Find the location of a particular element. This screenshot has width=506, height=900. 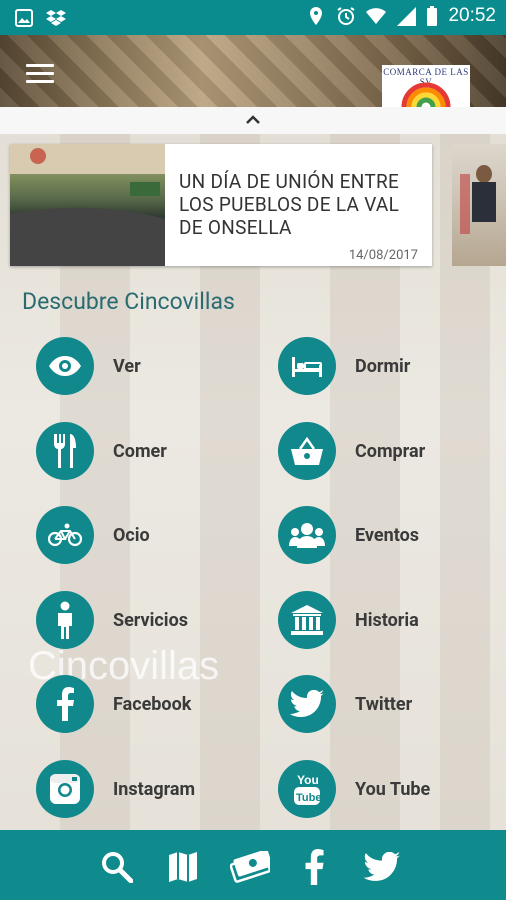

alarm-icon is located at coordinates (346, 16).